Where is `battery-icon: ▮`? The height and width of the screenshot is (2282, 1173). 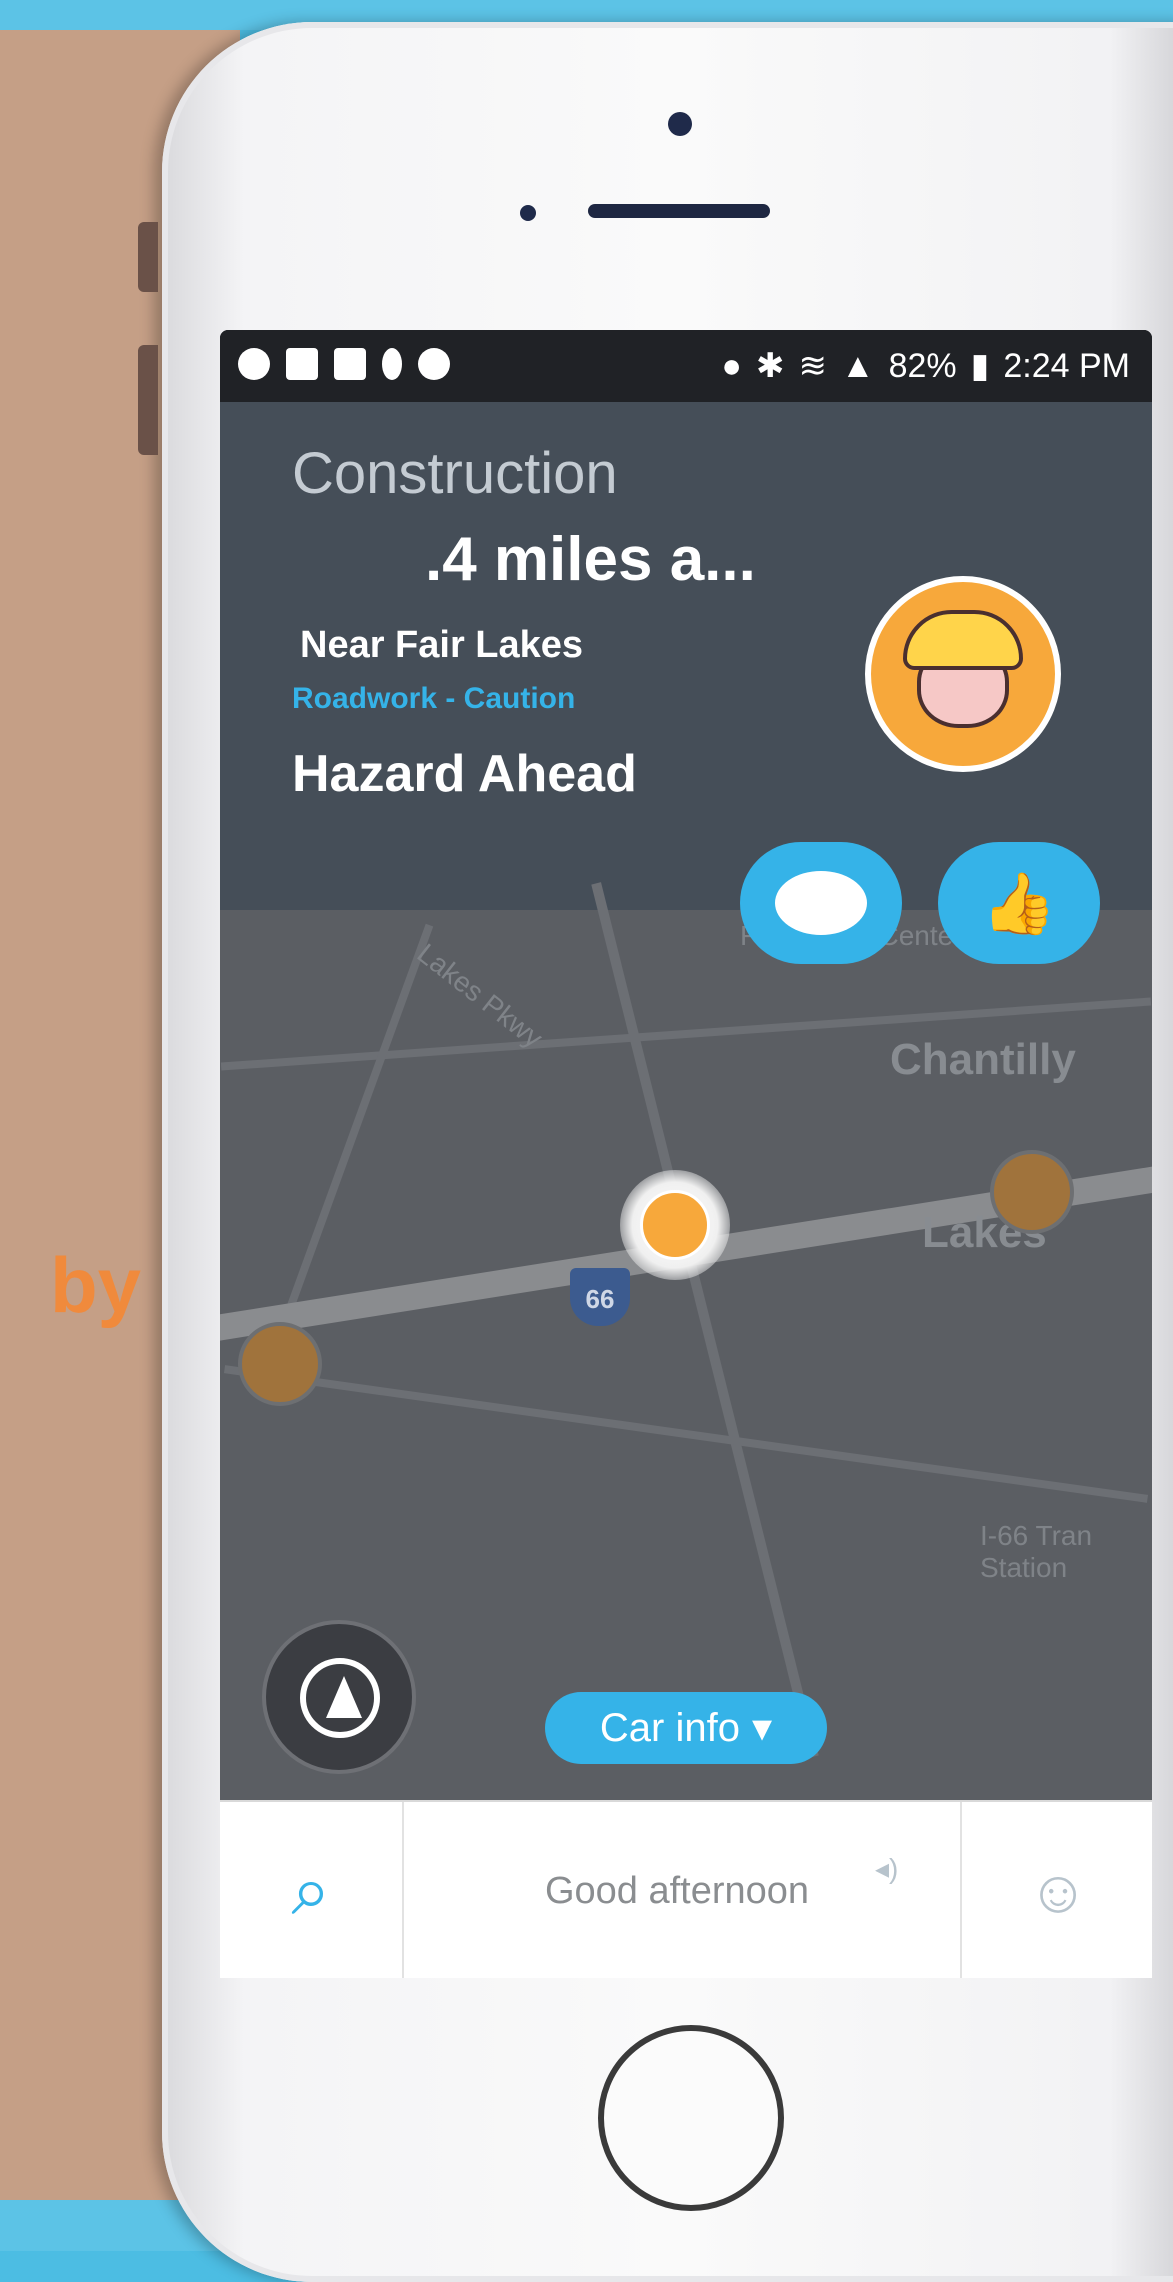 battery-icon: ▮ is located at coordinates (980, 366).